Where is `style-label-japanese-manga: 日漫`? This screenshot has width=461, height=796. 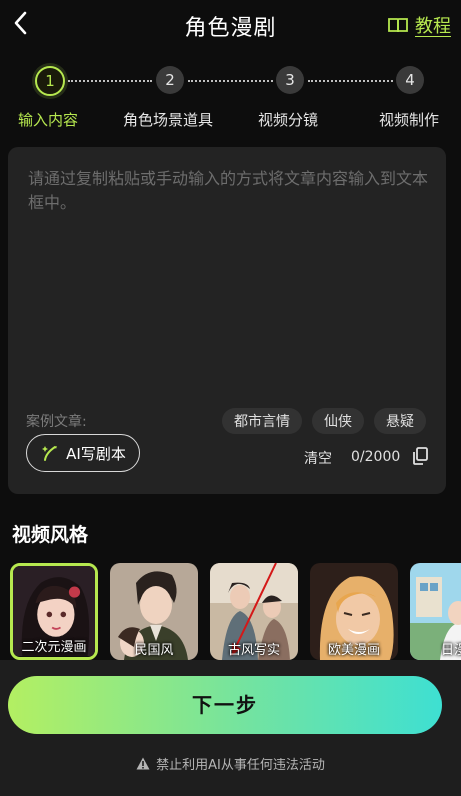 style-label-japanese-manga: 日漫 is located at coordinates (450, 650).